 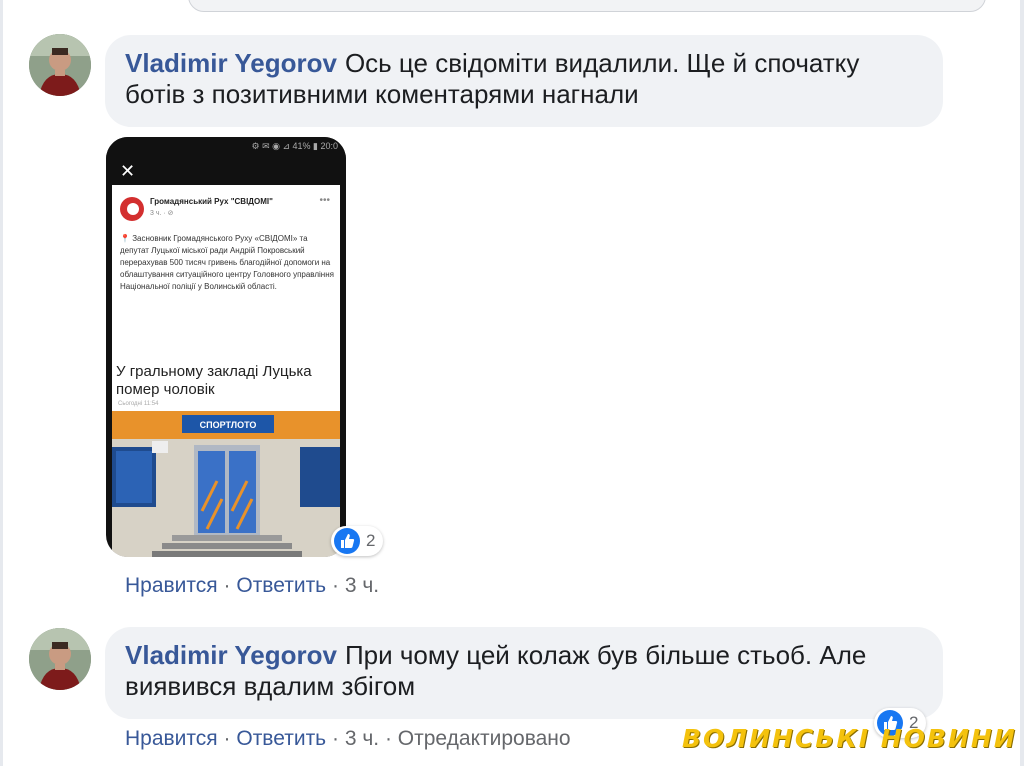 I want to click on close-icon: ✕, so click(x=128, y=171).